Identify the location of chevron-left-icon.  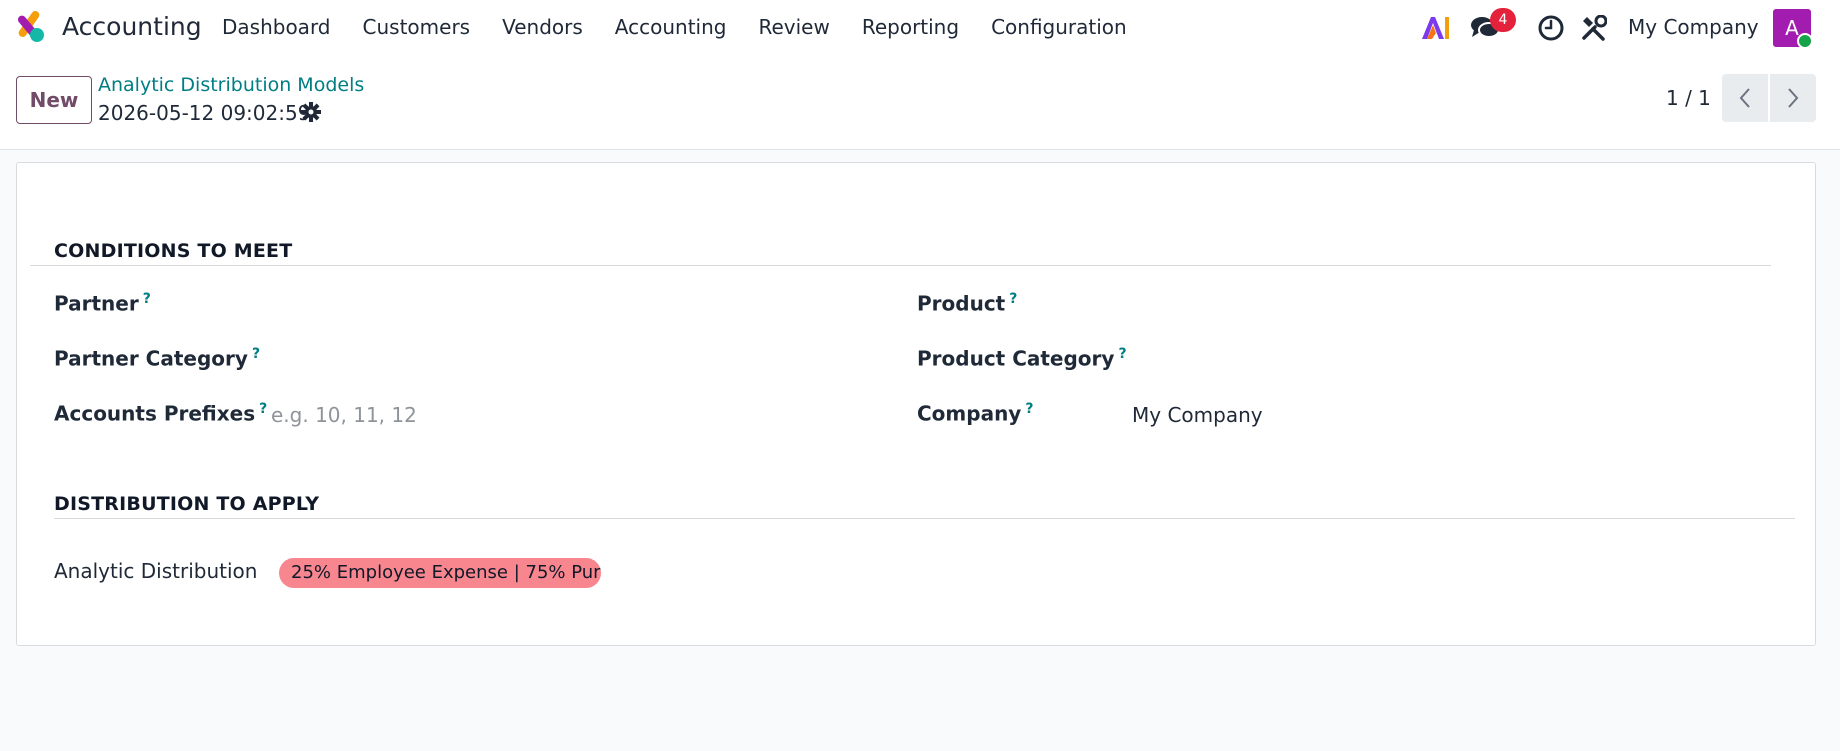
(1744, 98).